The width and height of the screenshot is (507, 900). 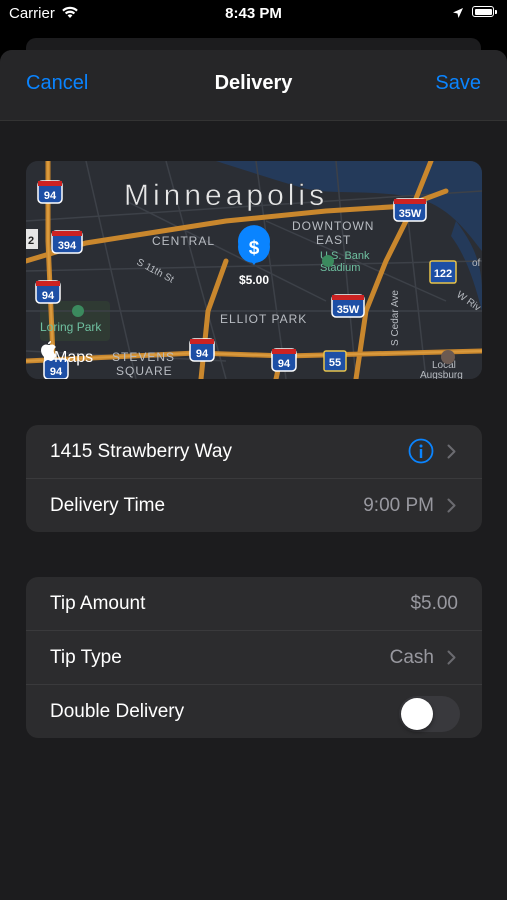 What do you see at coordinates (458, 13) in the screenshot?
I see `location-arrow-icon` at bounding box center [458, 13].